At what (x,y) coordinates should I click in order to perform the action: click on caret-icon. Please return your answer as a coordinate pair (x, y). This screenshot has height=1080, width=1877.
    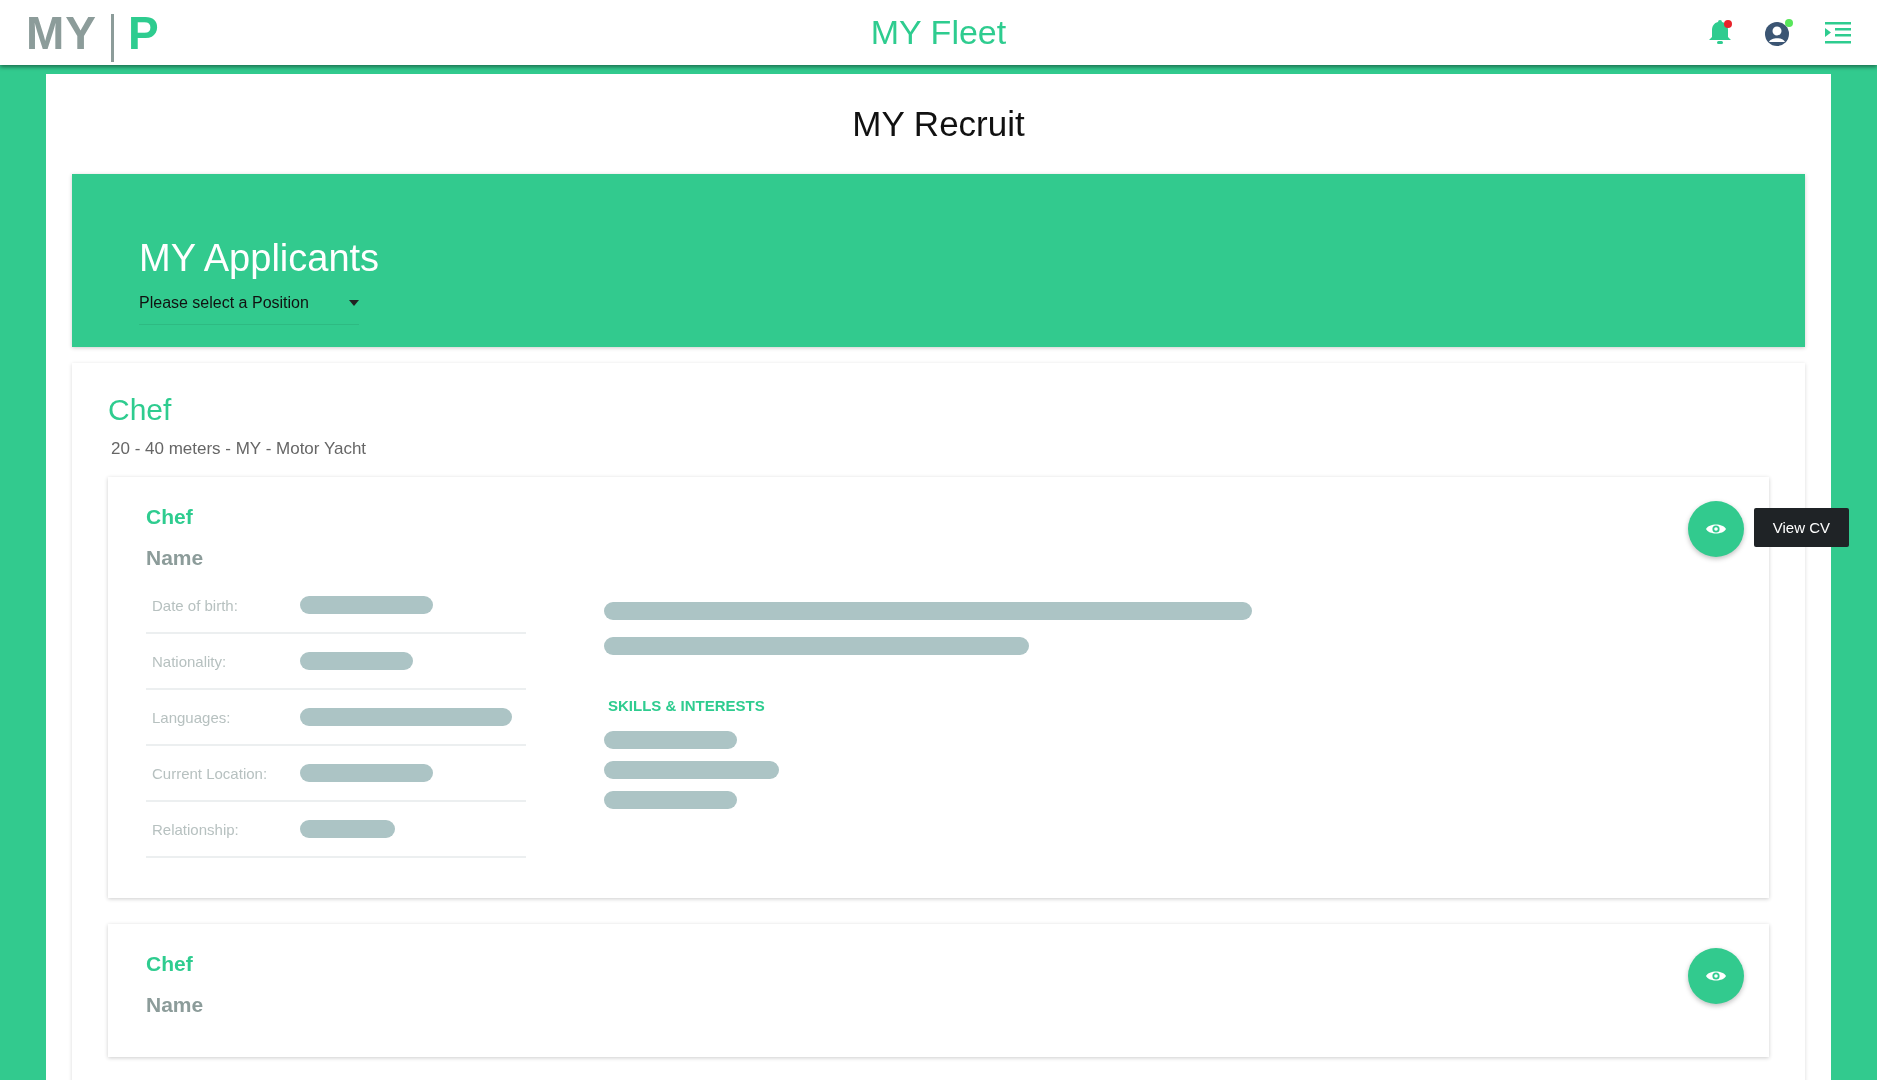
    Looking at the image, I should click on (354, 303).